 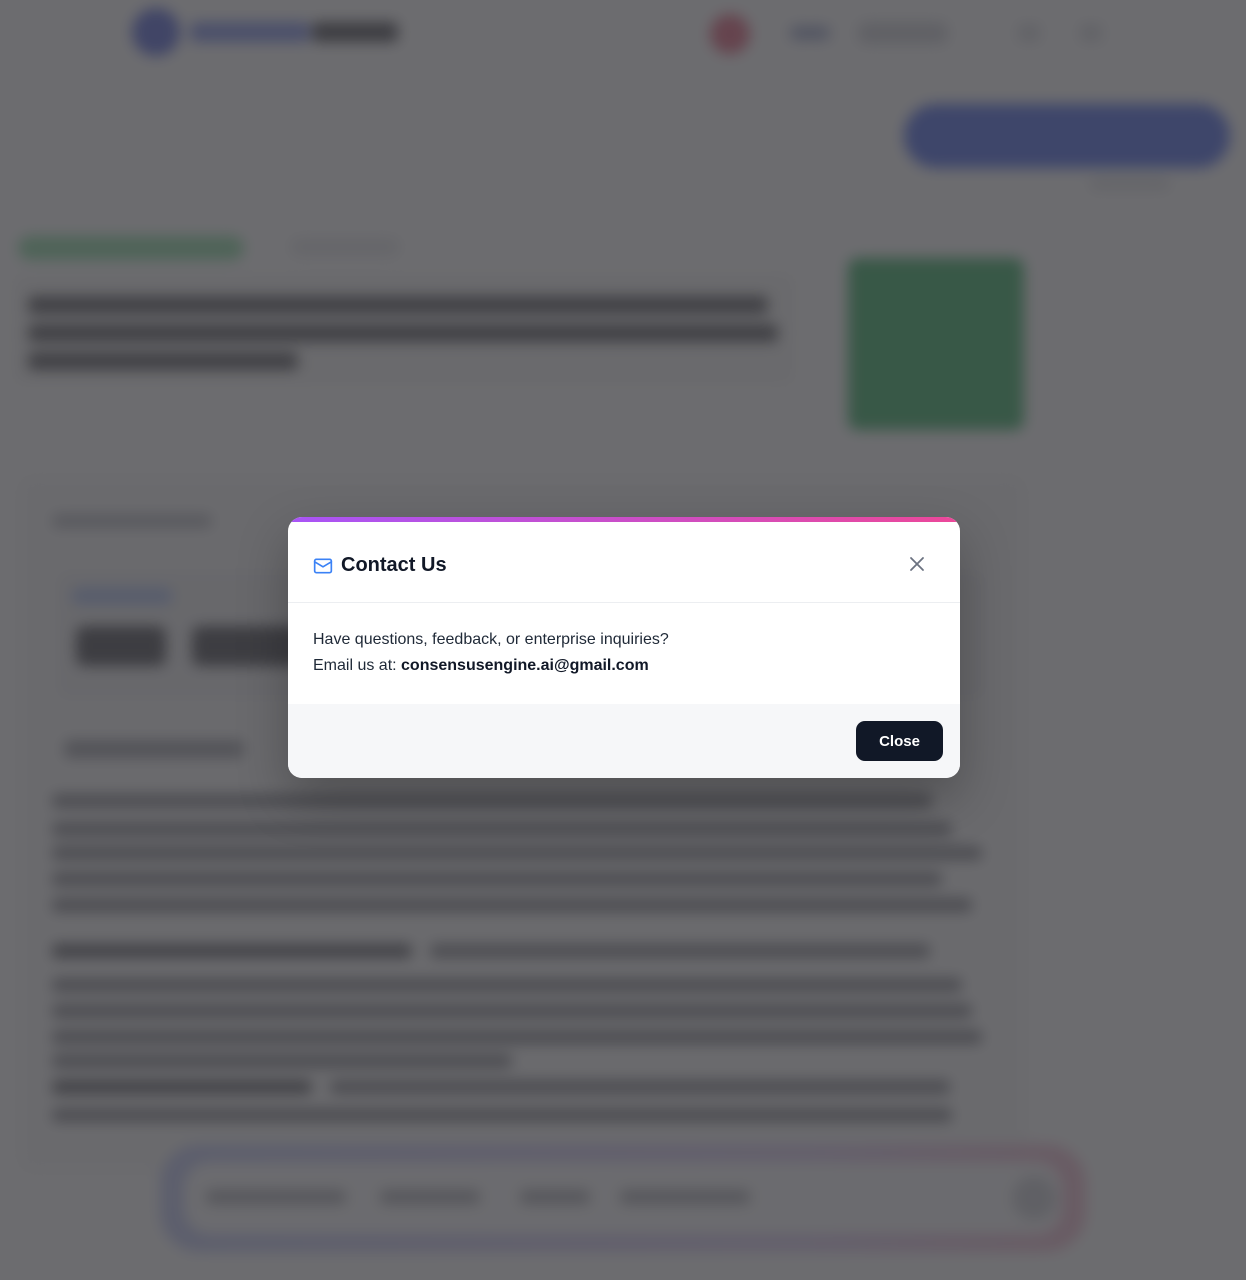 What do you see at coordinates (624, 741) in the screenshot?
I see `modal-footer: Close` at bounding box center [624, 741].